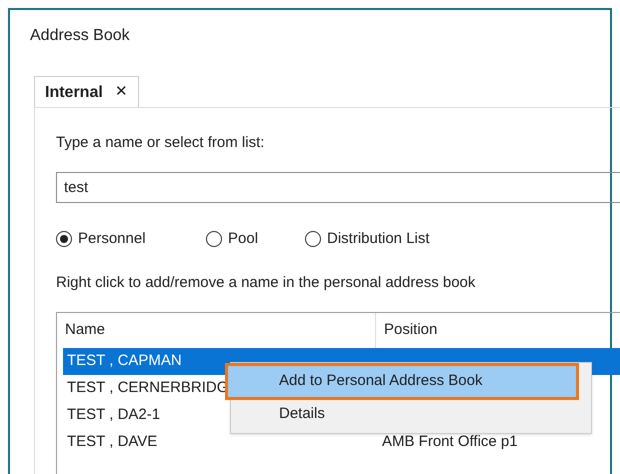  I want to click on window-title: Address Book, so click(80, 36).